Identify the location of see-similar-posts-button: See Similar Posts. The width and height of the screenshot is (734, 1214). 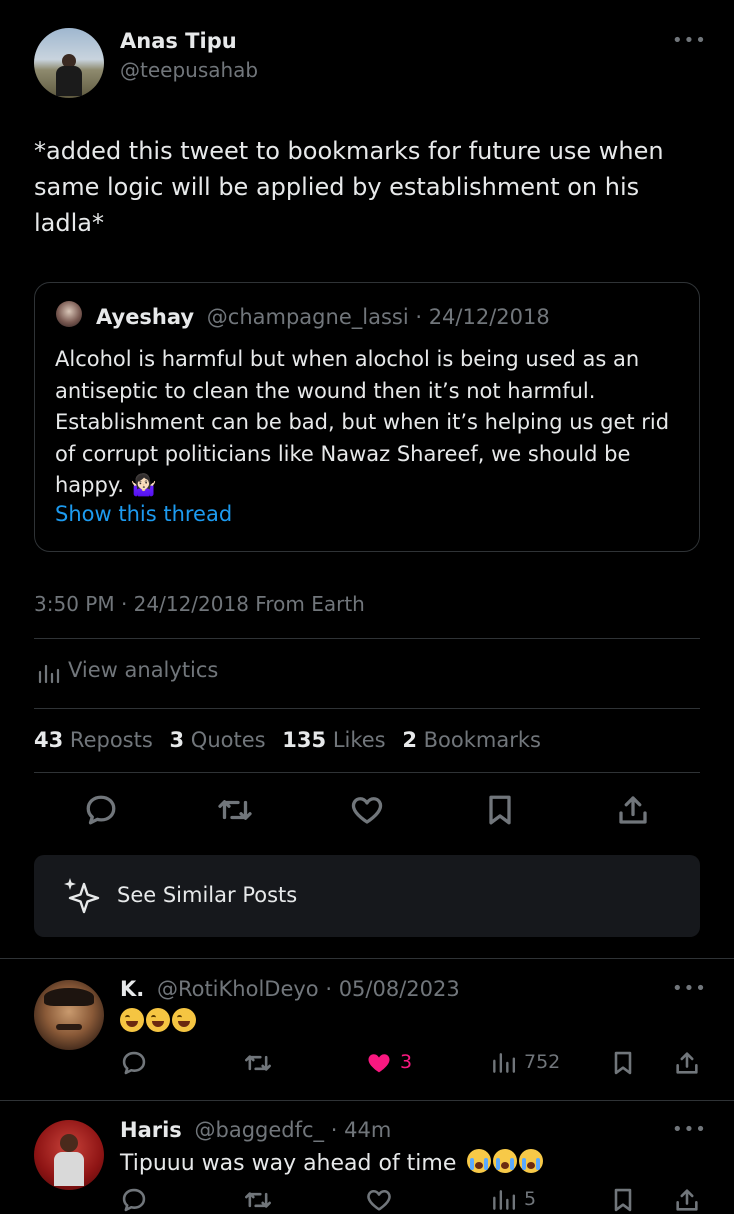
(367, 896).